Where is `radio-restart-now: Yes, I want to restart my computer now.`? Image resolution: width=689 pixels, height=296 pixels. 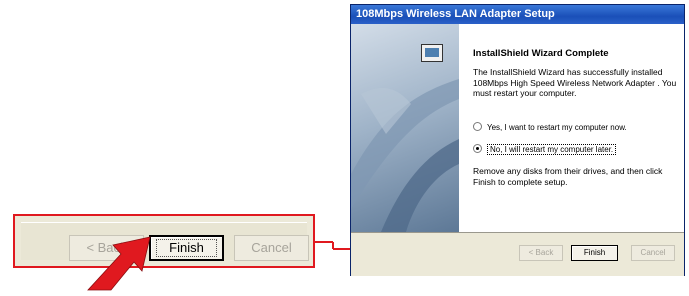 radio-restart-now: Yes, I want to restart my computer now. is located at coordinates (550, 128).